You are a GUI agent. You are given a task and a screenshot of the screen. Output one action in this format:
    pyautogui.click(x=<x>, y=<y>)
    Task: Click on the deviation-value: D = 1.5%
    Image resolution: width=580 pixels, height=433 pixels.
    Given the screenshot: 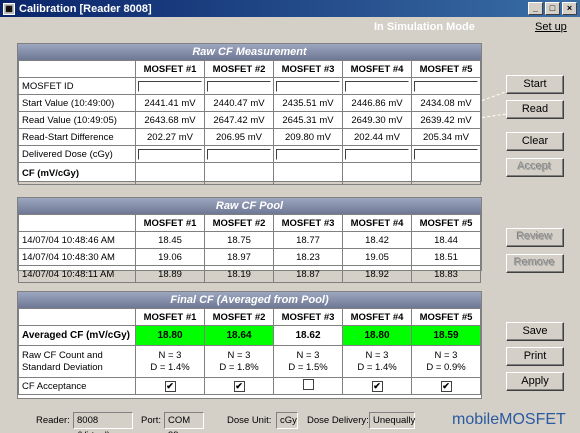 What is the action you would take?
    pyautogui.click(x=308, y=367)
    